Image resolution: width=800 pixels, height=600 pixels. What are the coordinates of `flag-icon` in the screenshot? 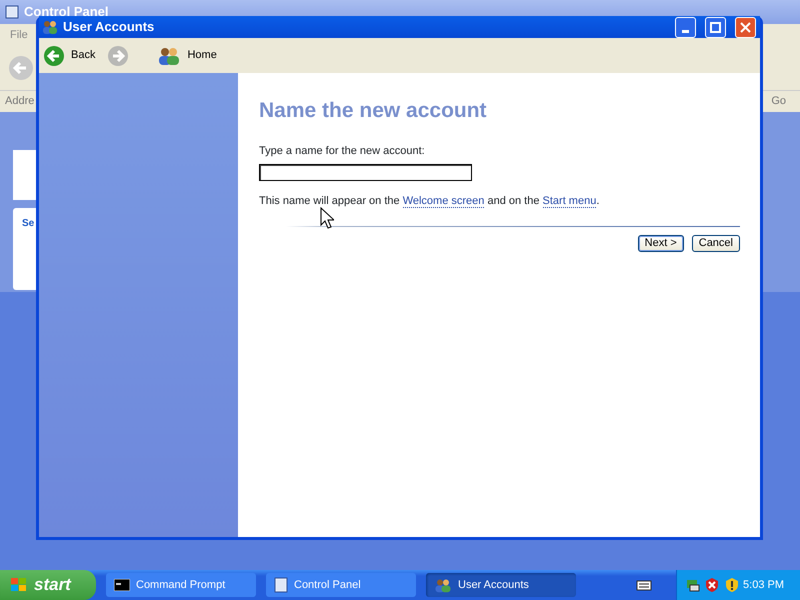 It's located at (19, 585).